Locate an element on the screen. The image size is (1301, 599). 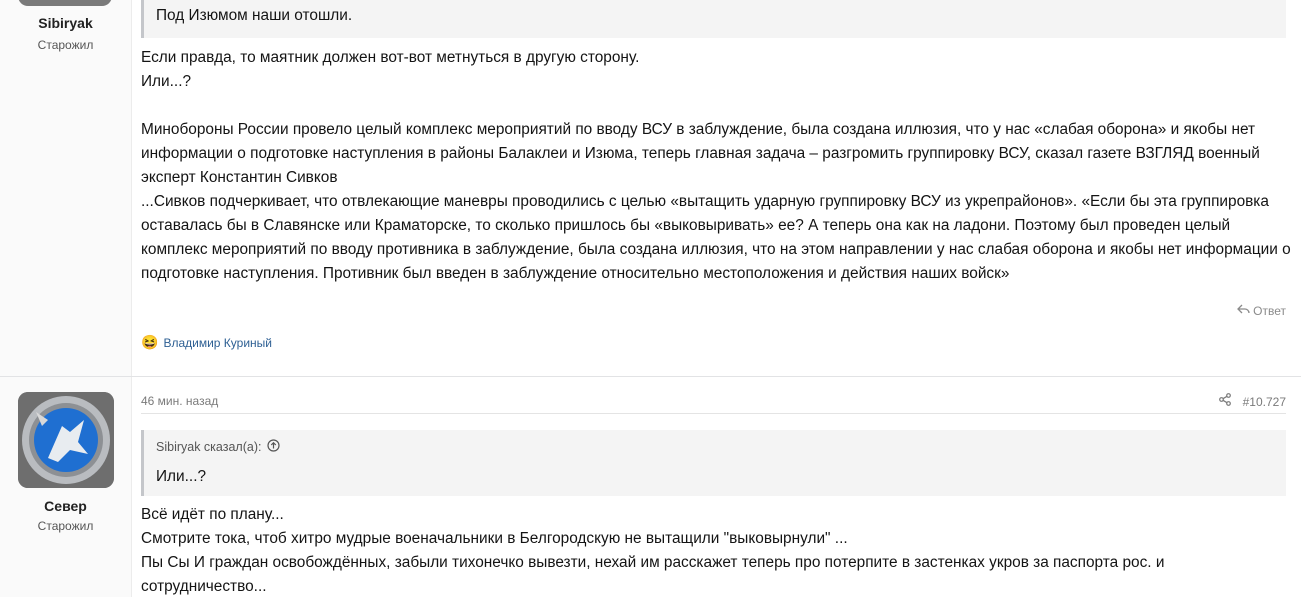
quote-text: Под Изюмом наши отошли. is located at coordinates (254, 15).